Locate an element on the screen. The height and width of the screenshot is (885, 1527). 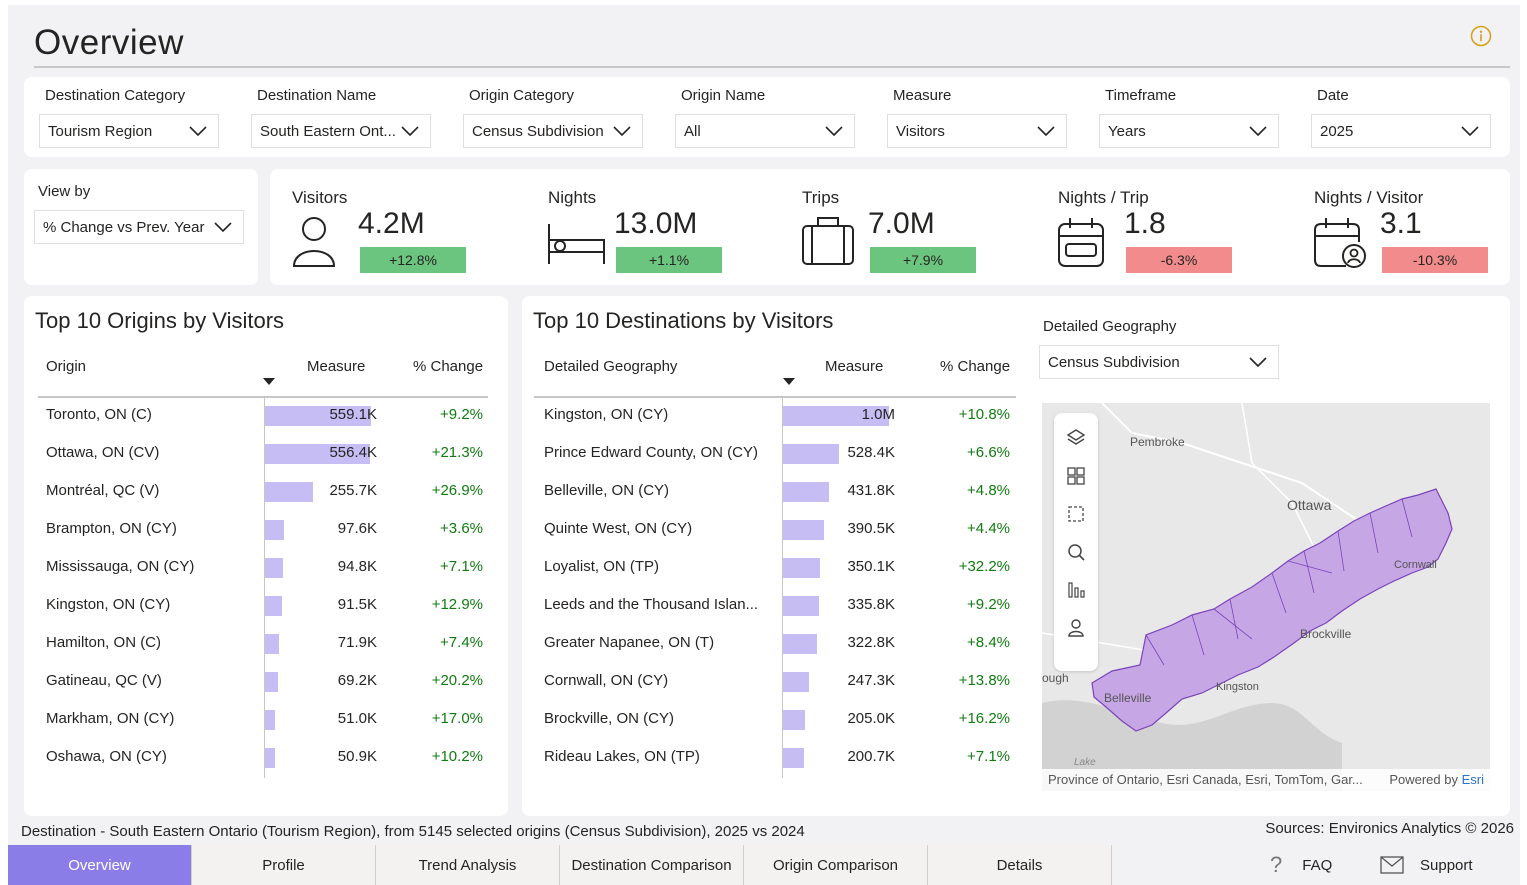
map-place-label: Kingston is located at coordinates (1237, 687).